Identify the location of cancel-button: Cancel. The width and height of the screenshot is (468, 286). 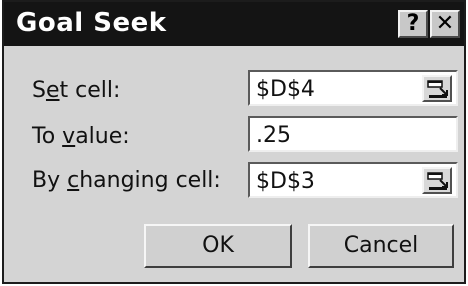
(381, 246).